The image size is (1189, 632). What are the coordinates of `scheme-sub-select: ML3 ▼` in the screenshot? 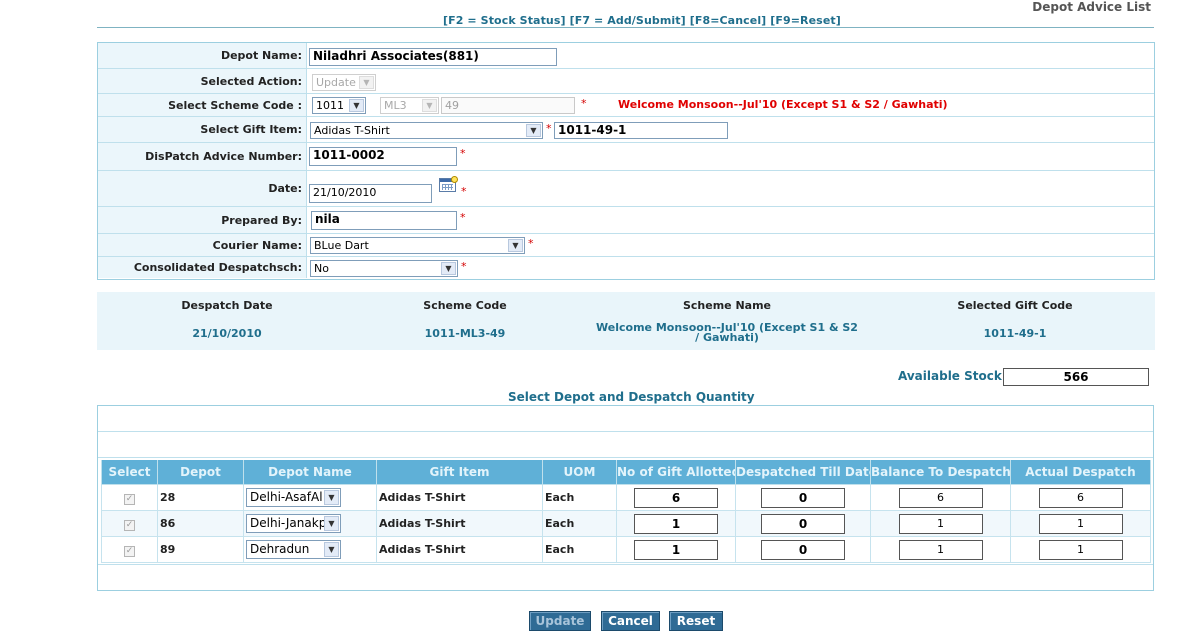 It's located at (409, 105).